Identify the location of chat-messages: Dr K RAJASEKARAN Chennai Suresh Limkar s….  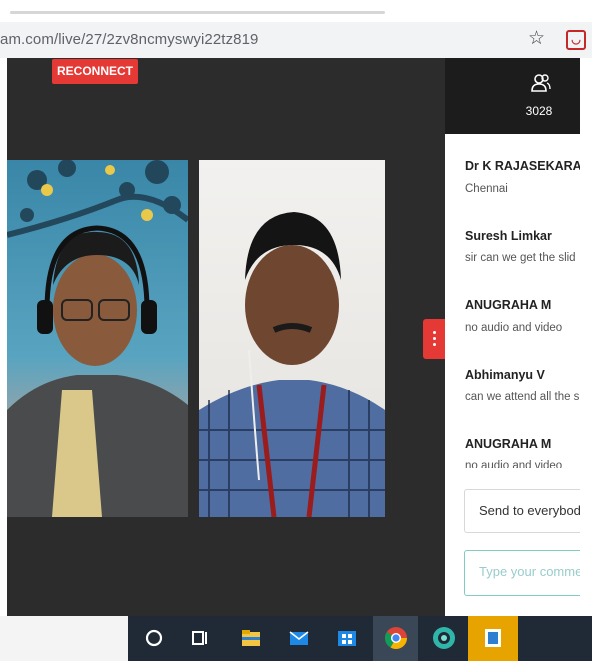
(512, 301).